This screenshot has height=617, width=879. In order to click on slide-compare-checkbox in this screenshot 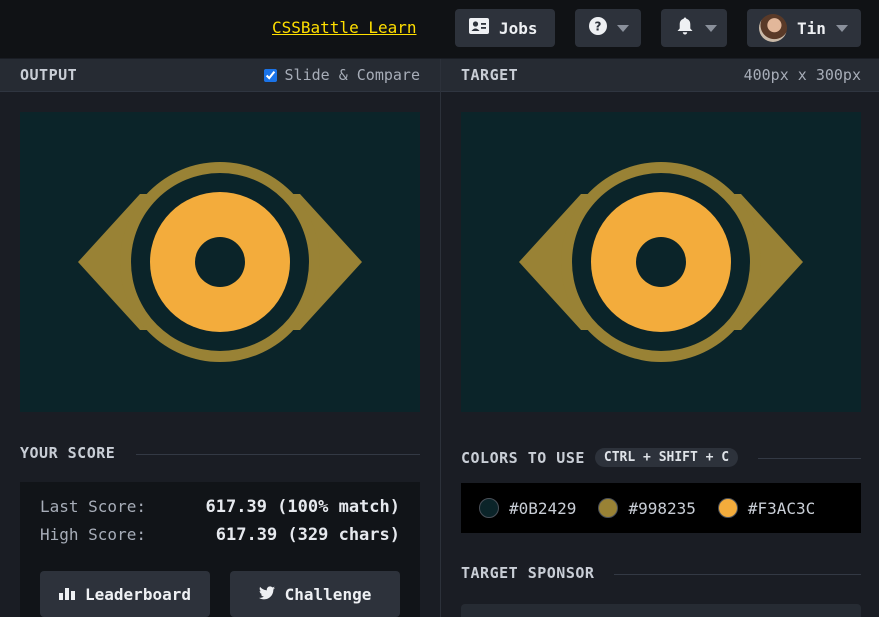, I will do `click(270, 75)`.